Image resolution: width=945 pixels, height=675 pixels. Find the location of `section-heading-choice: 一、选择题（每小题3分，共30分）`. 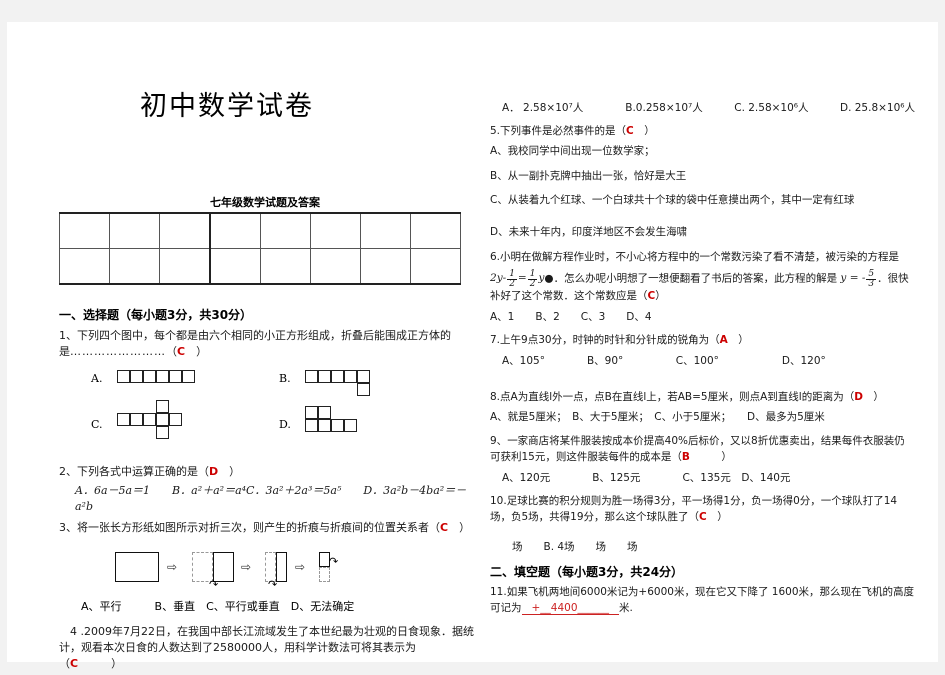

section-heading-choice: 一、选择题（每小题3分，共30分） is located at coordinates (156, 315).